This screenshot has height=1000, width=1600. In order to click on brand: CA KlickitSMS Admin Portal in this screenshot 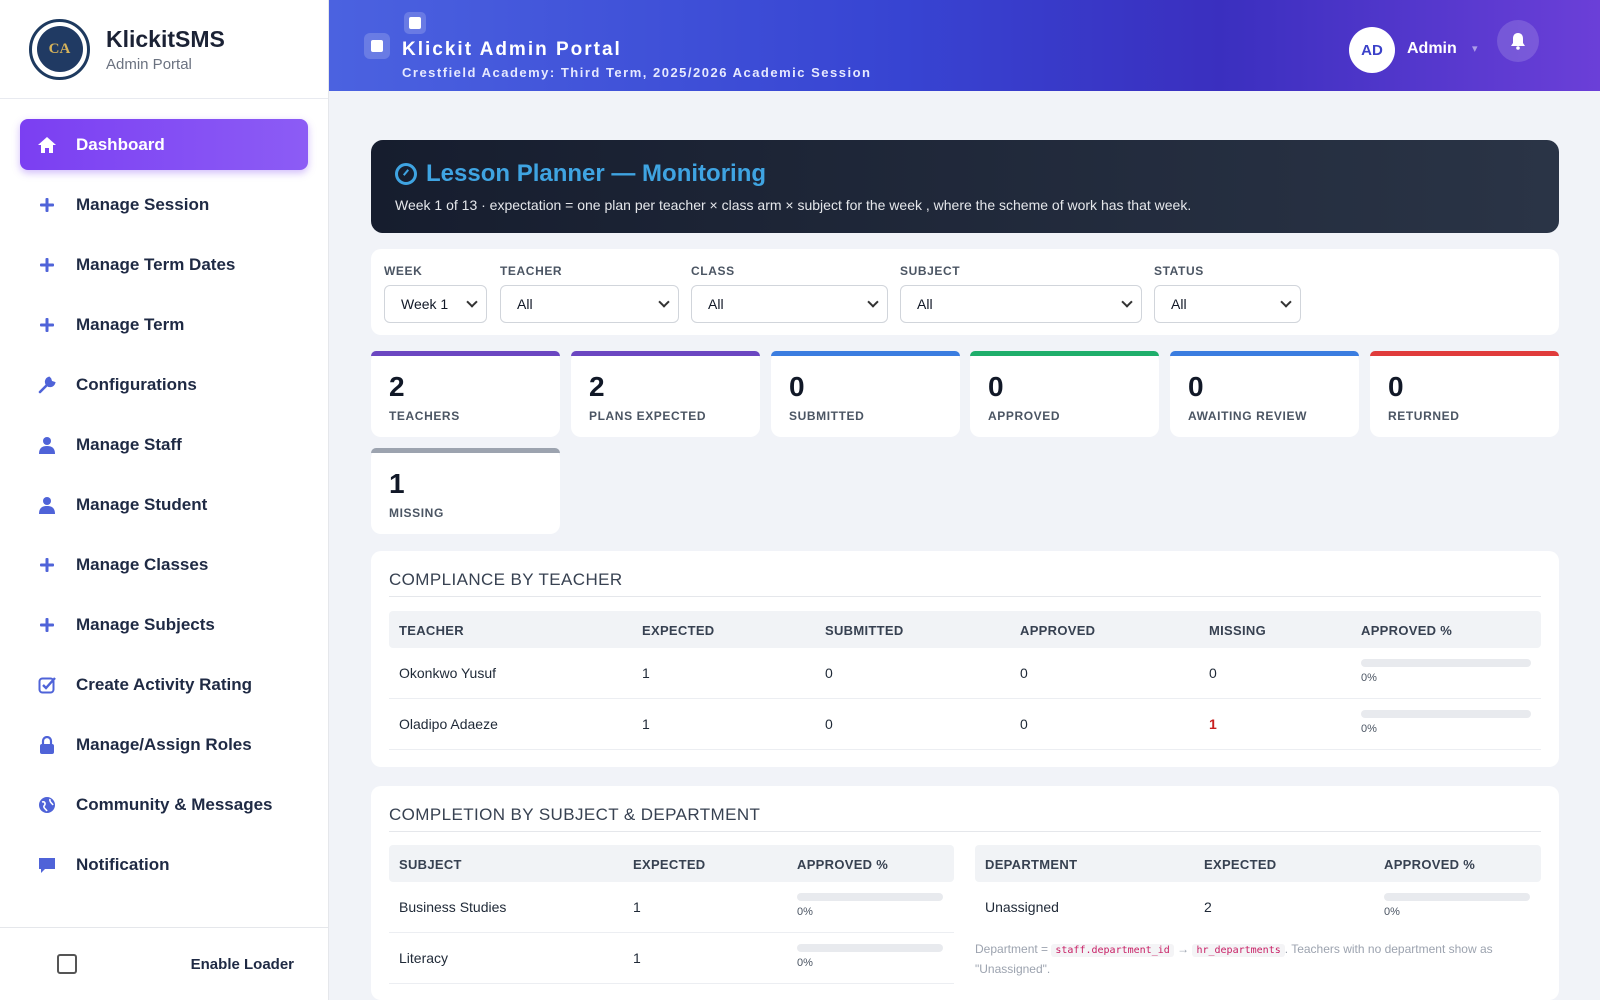, I will do `click(164, 49)`.